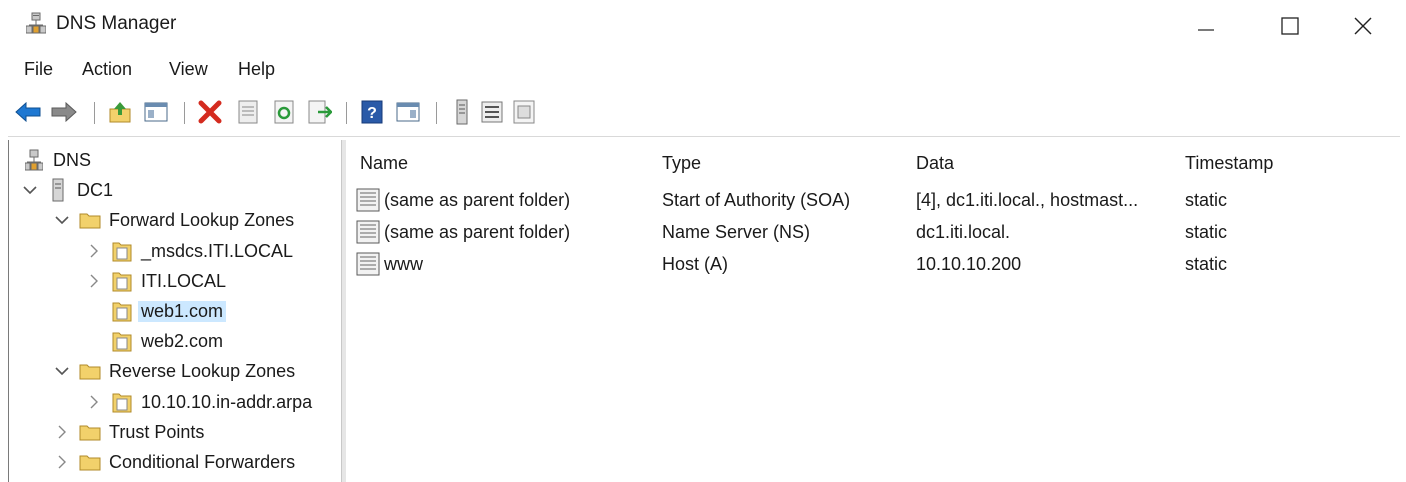 This screenshot has height=482, width=1406. I want to click on tree-label-zone: 10.10.10.in-addr.arpa, so click(227, 401).